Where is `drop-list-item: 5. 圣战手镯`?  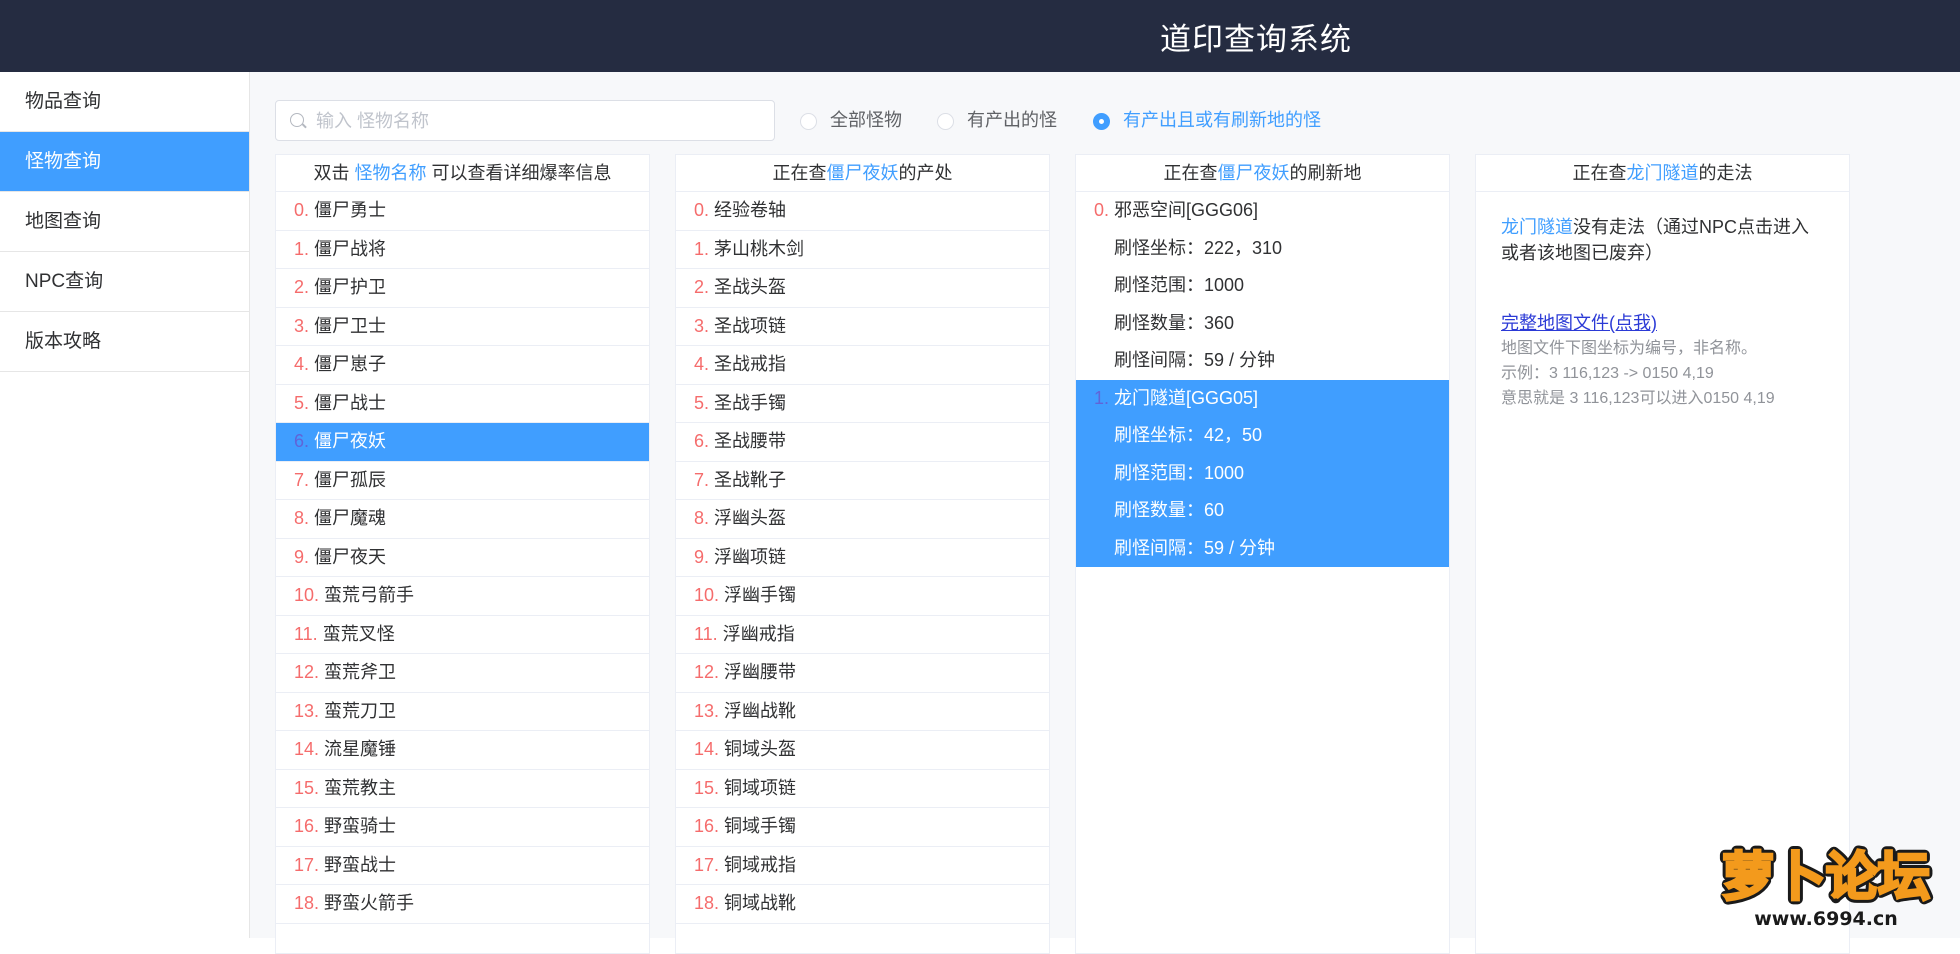 drop-list-item: 5. 圣战手镯 is located at coordinates (862, 404).